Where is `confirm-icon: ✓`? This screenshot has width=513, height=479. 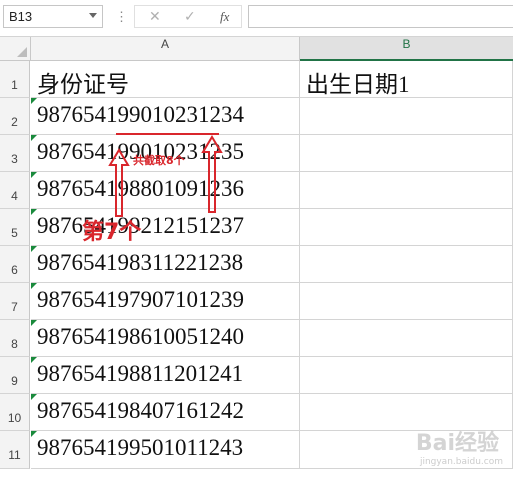 confirm-icon: ✓ is located at coordinates (190, 17).